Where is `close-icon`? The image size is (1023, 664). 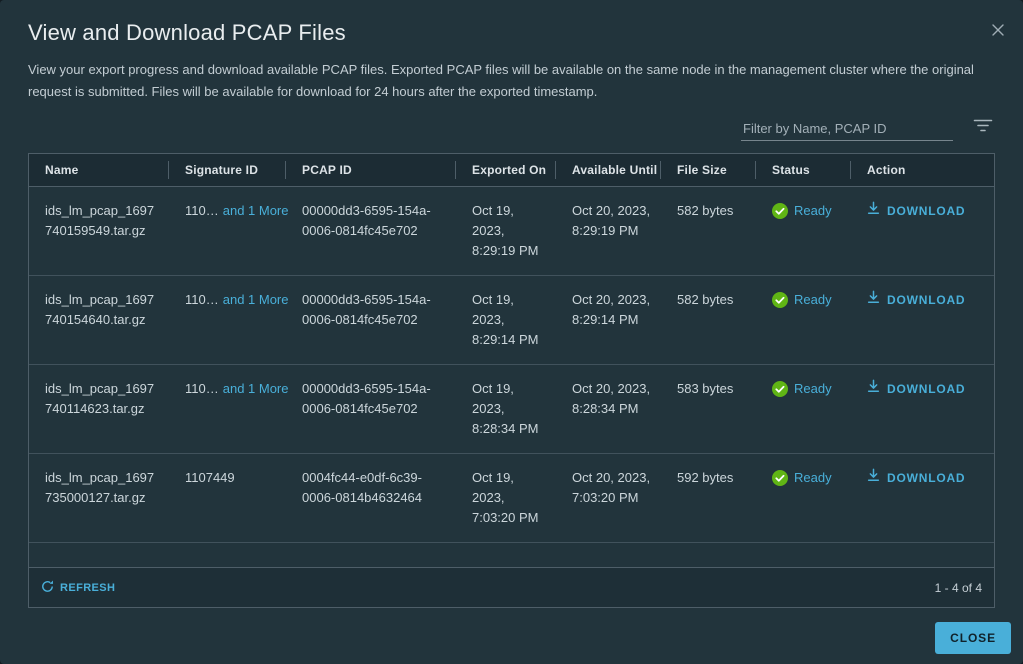
close-icon is located at coordinates (998, 31).